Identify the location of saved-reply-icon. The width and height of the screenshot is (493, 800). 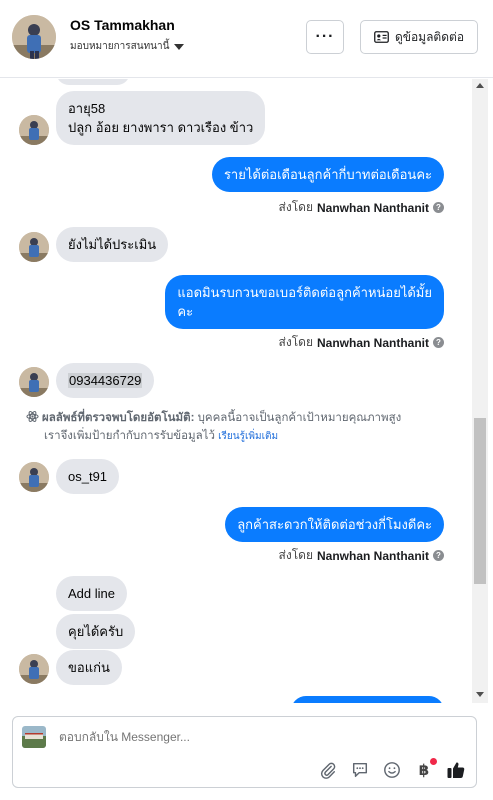
(360, 770).